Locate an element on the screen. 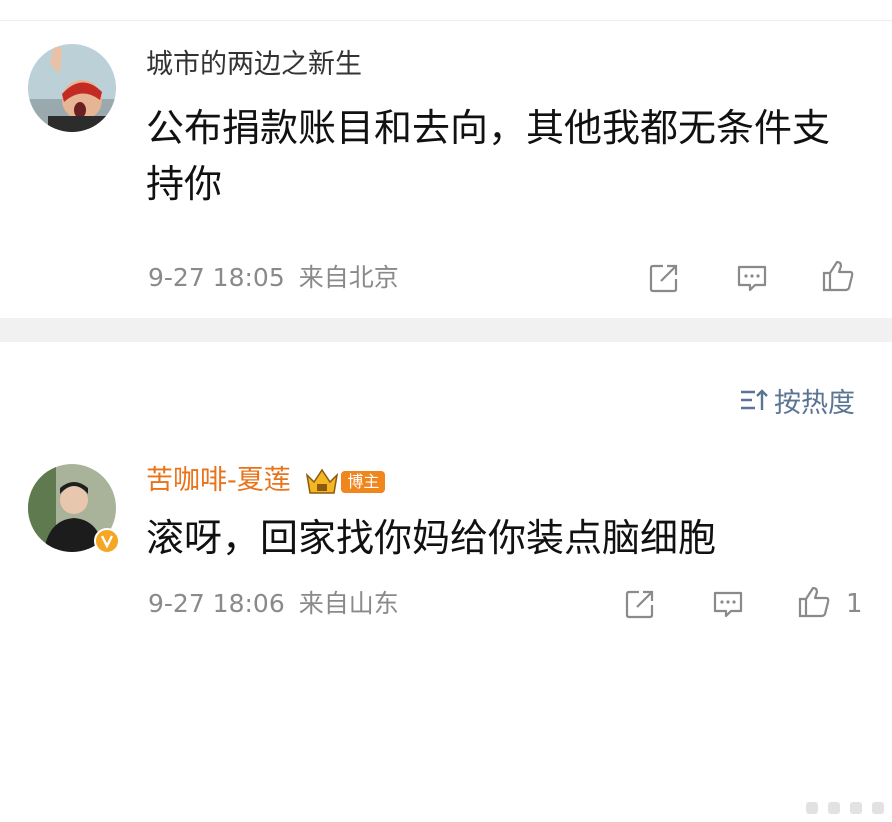 The image size is (892, 822). avatar-image is located at coordinates (72, 88).